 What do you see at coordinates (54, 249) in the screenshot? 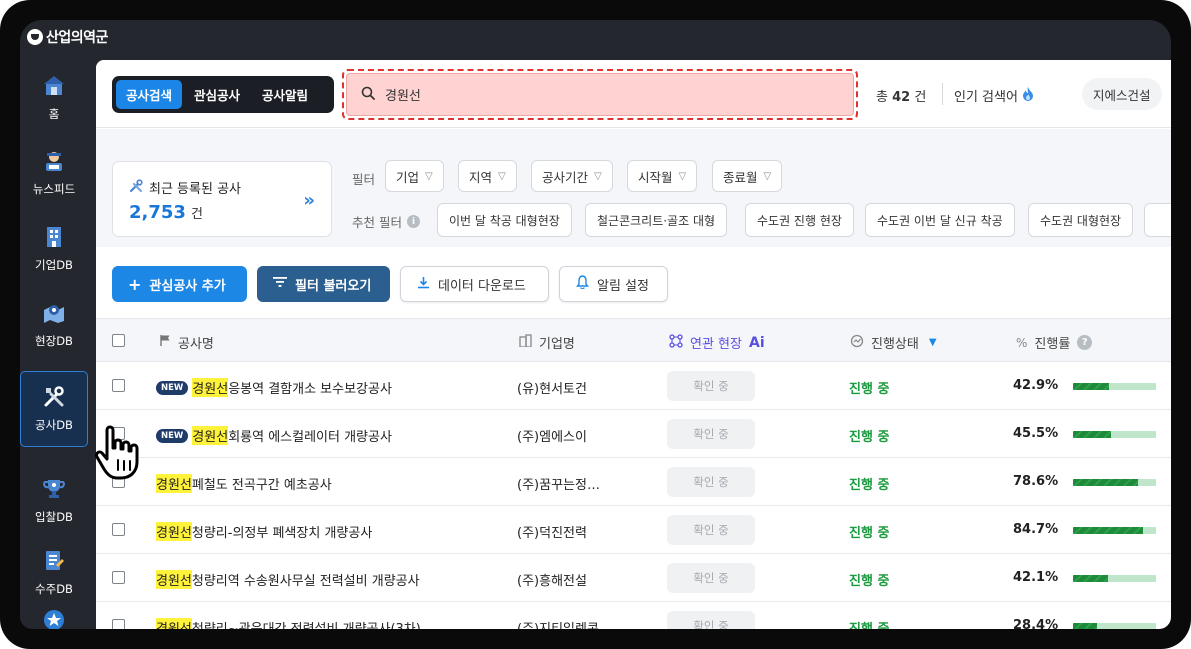
I see `sidebar-item-company-db: 기업DB` at bounding box center [54, 249].